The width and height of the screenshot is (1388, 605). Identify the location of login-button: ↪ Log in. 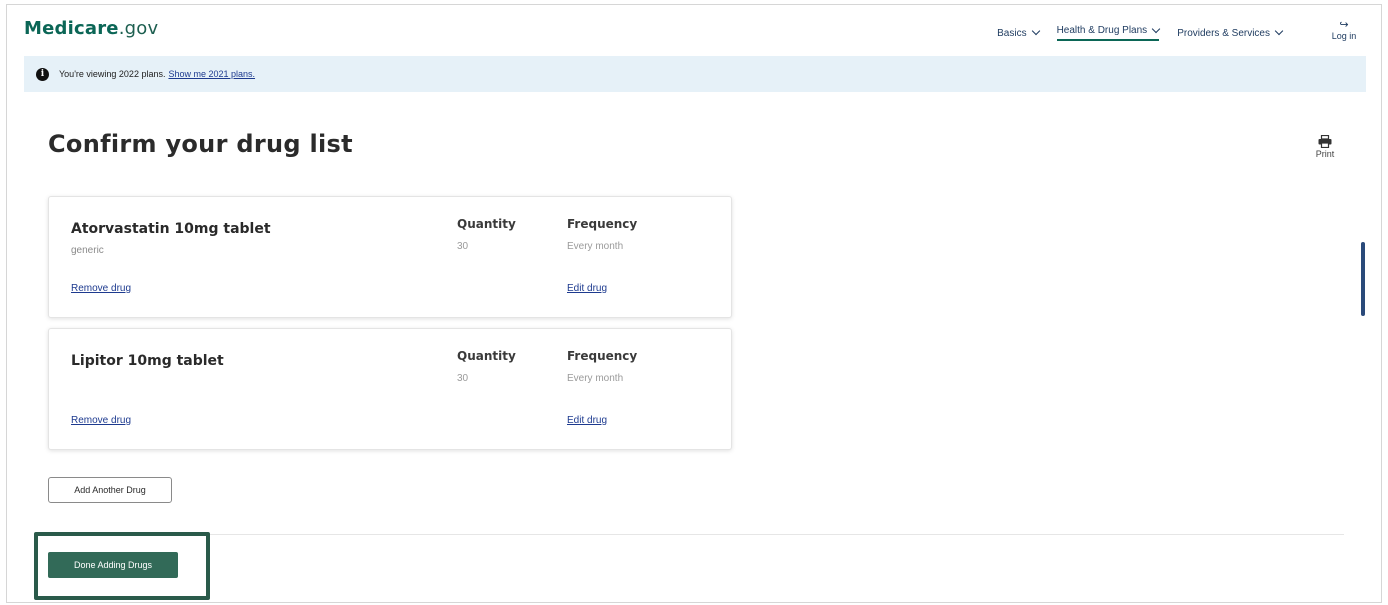
(1344, 30).